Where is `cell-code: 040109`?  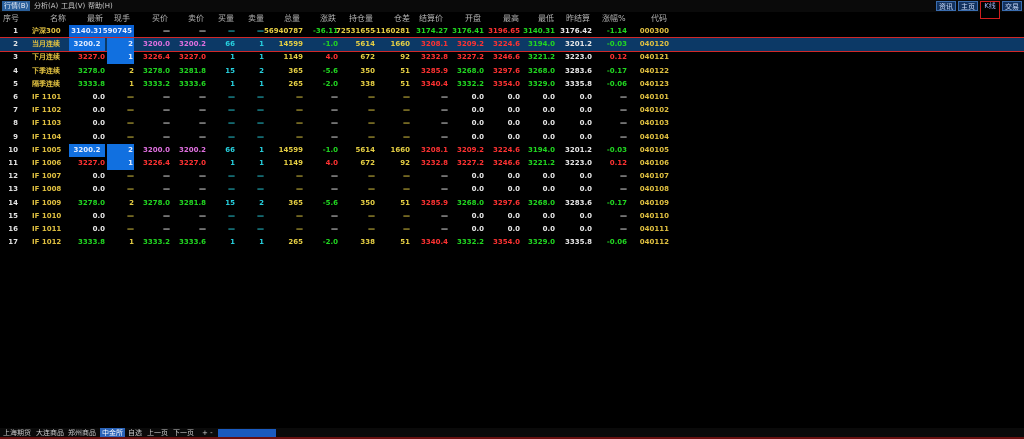 cell-code: 040109 is located at coordinates (654, 202).